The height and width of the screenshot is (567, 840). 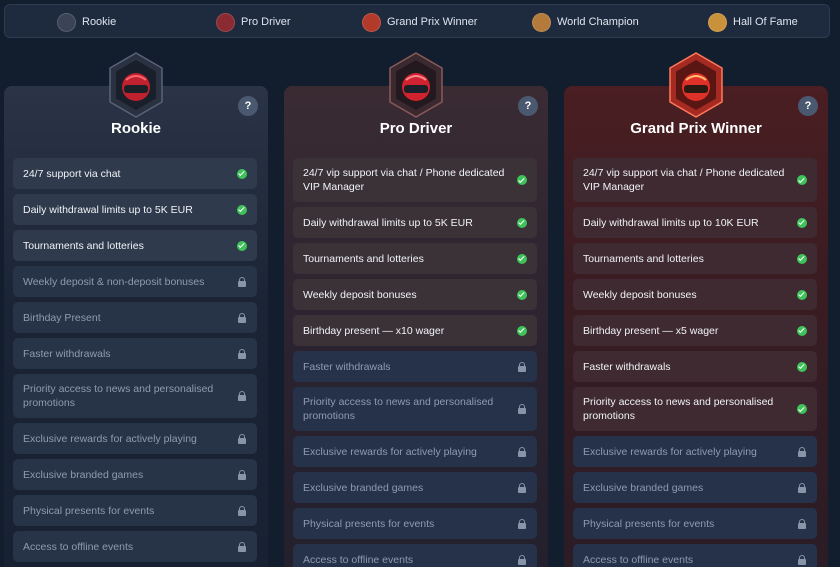 I want to click on feature-row: Daily withdrawal limits up to 10K EUR, so click(x=695, y=222).